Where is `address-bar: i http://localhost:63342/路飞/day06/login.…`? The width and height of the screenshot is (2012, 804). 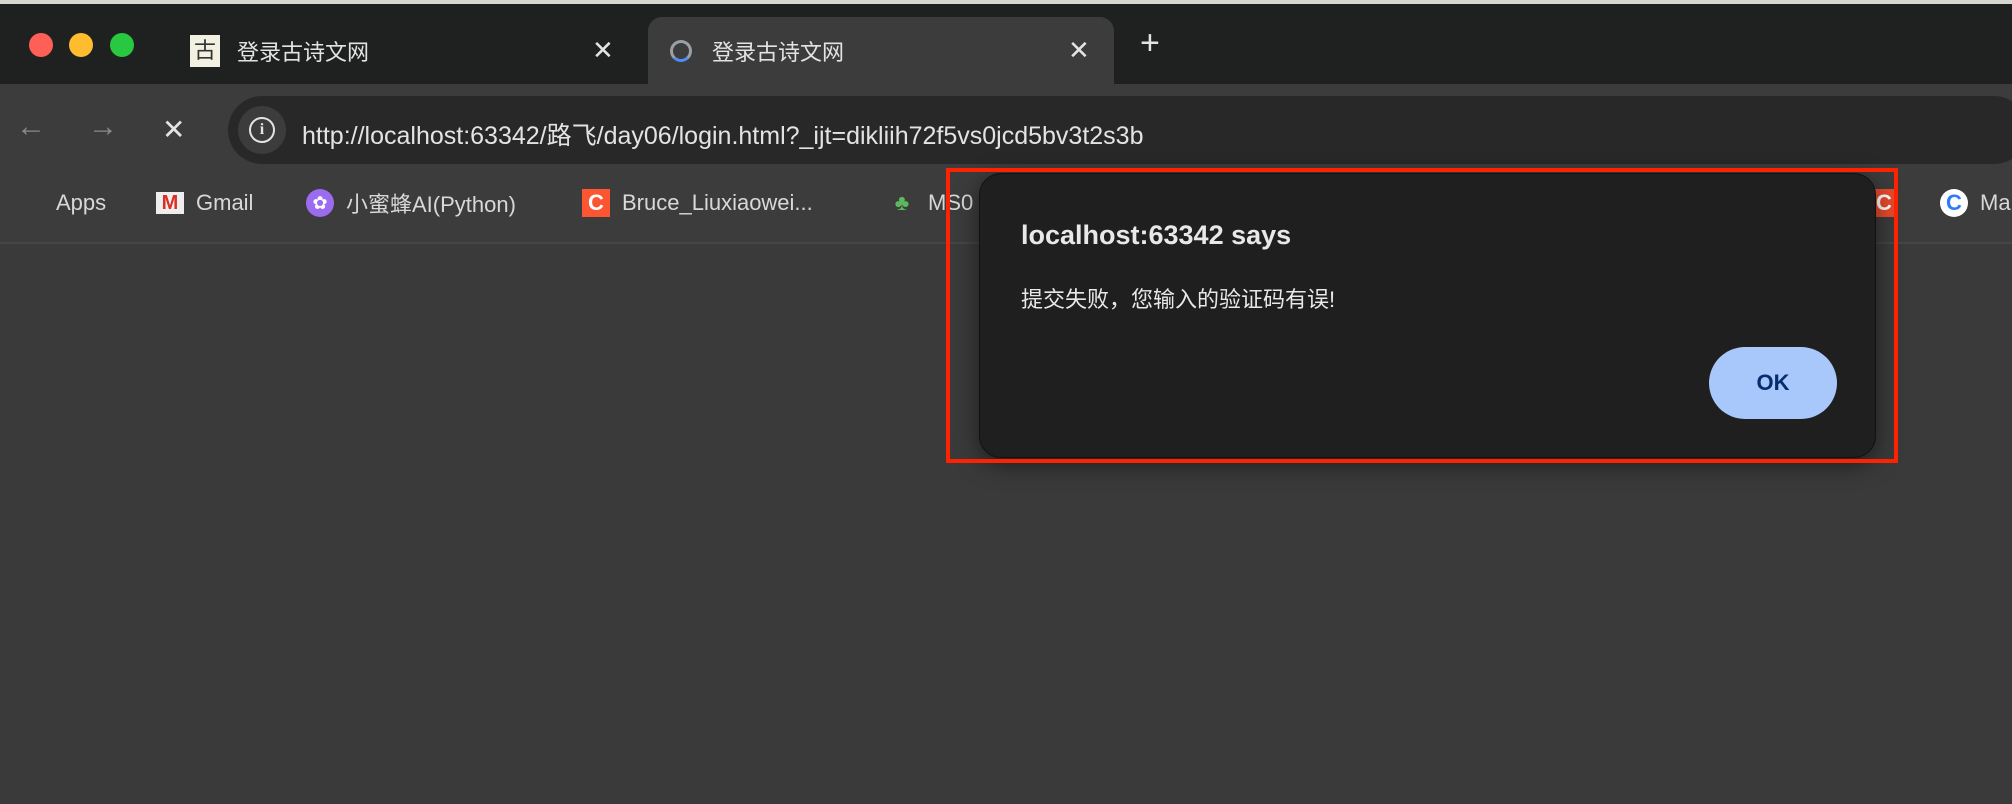
address-bar: i http://localhost:63342/路飞/day06/login.… is located at coordinates (1120, 130).